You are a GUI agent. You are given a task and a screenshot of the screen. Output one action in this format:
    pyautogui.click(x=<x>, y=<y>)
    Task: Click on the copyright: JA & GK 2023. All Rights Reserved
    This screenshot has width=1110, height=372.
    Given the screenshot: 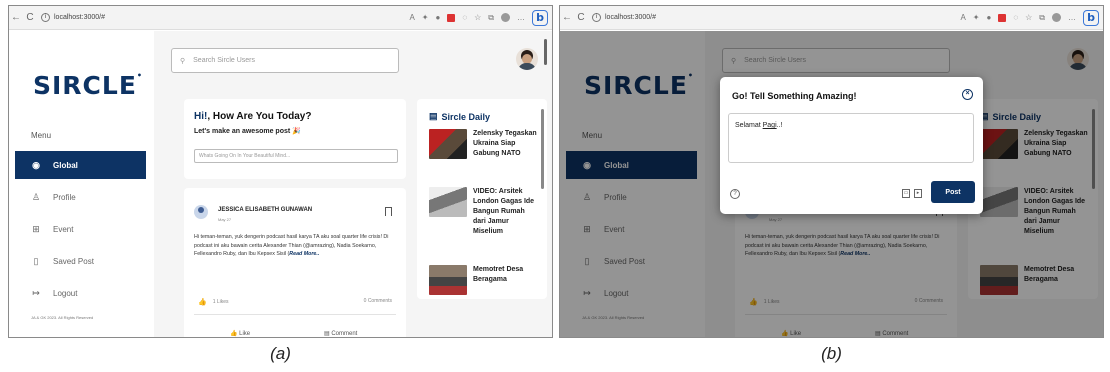 What is the action you would take?
    pyautogui.click(x=62, y=317)
    